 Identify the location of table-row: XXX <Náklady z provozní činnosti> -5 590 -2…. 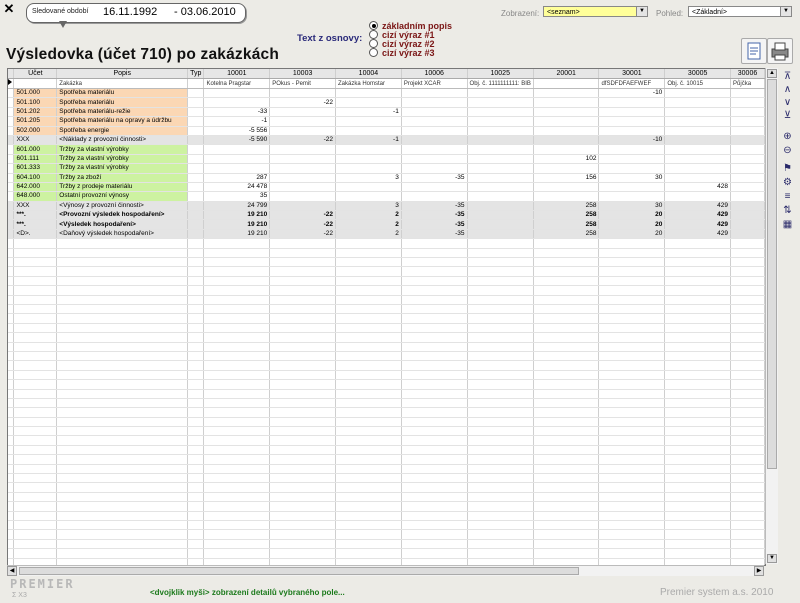
(386, 140).